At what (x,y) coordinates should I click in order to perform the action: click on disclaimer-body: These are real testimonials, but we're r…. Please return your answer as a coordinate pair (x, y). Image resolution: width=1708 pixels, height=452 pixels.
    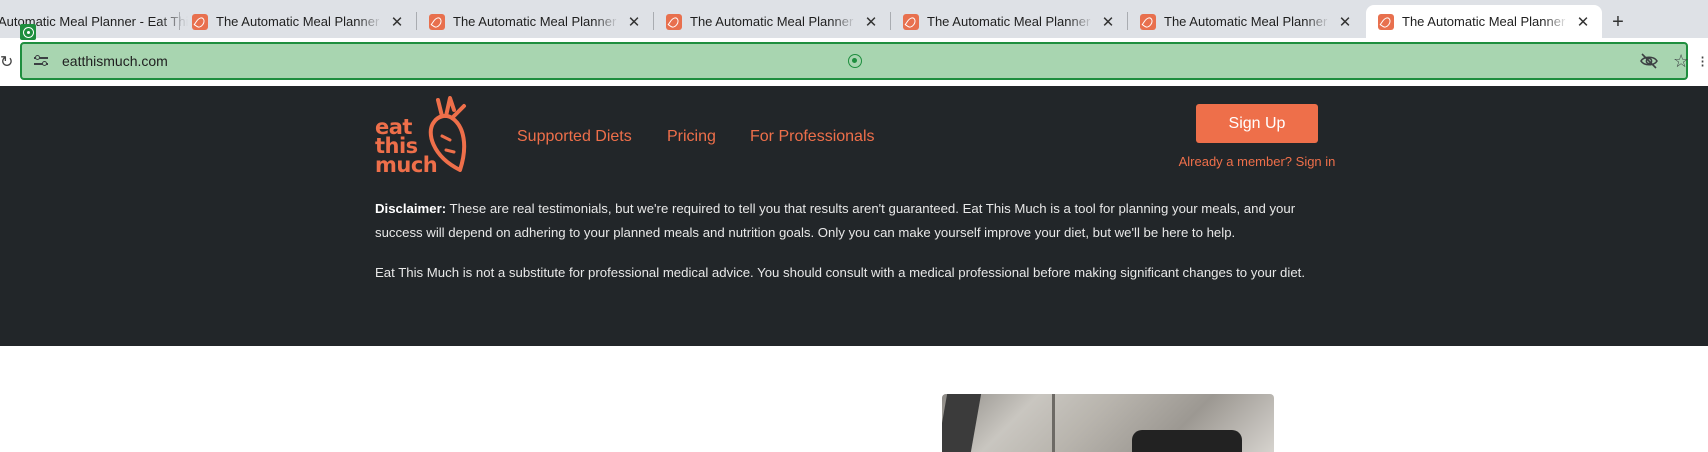
    Looking at the image, I should click on (835, 220).